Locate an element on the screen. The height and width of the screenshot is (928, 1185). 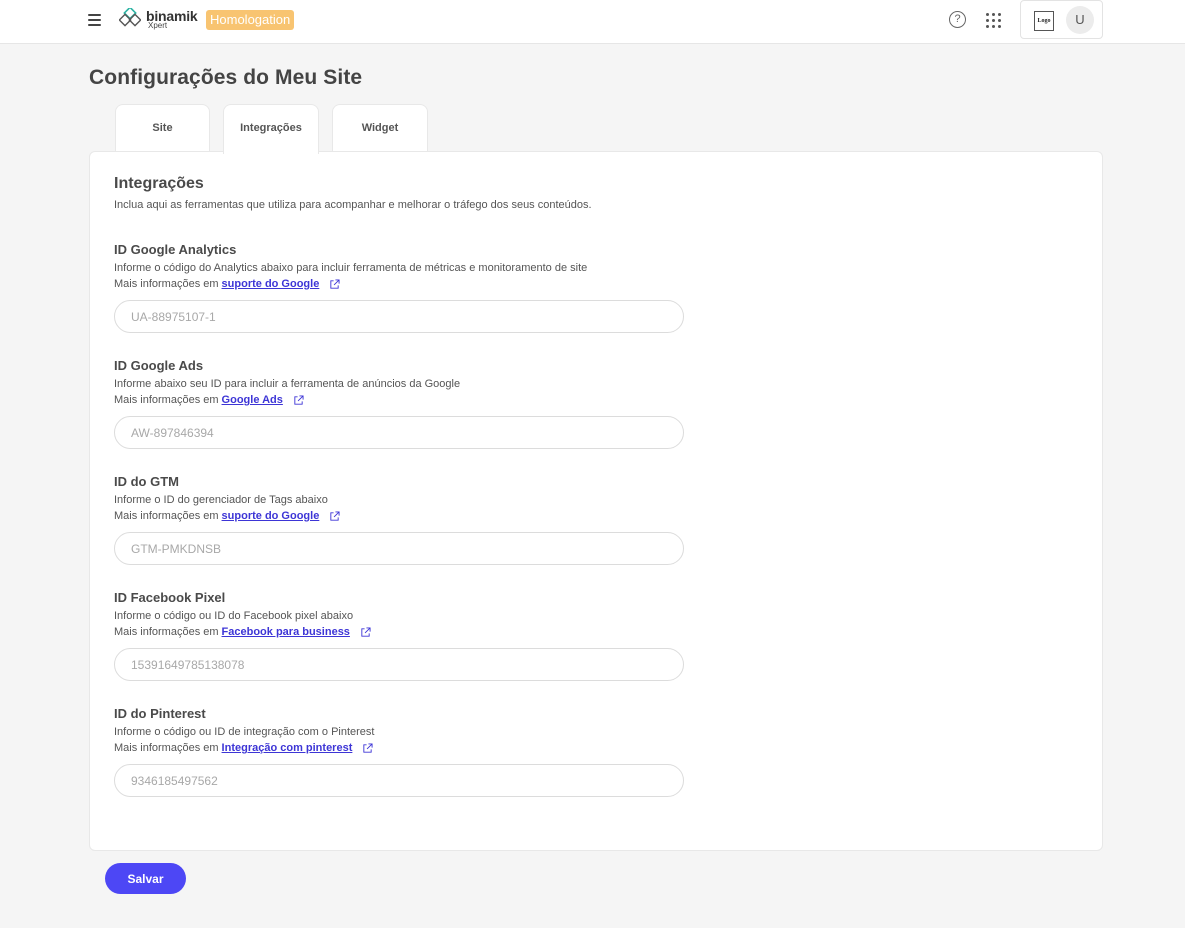
field-title: ID do GTM is located at coordinates (146, 481).